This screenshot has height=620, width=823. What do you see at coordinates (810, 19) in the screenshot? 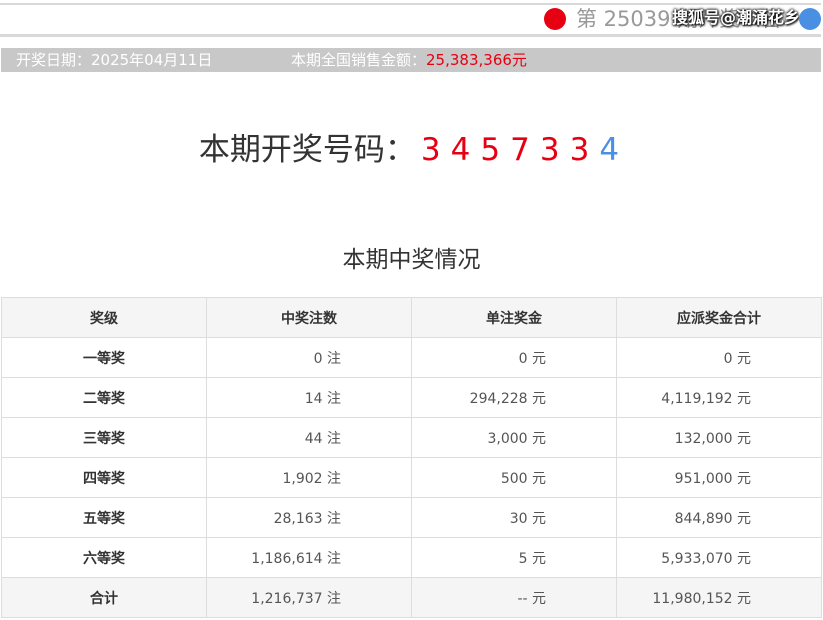
I see `blue-ball-icon` at bounding box center [810, 19].